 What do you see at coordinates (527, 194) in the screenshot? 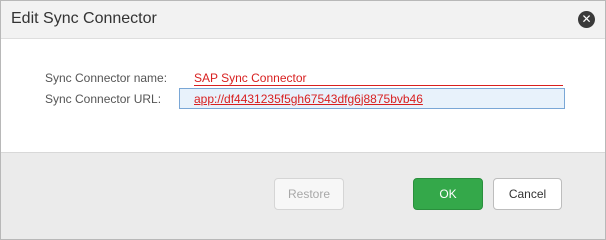
I see `cancel-button: Cancel` at bounding box center [527, 194].